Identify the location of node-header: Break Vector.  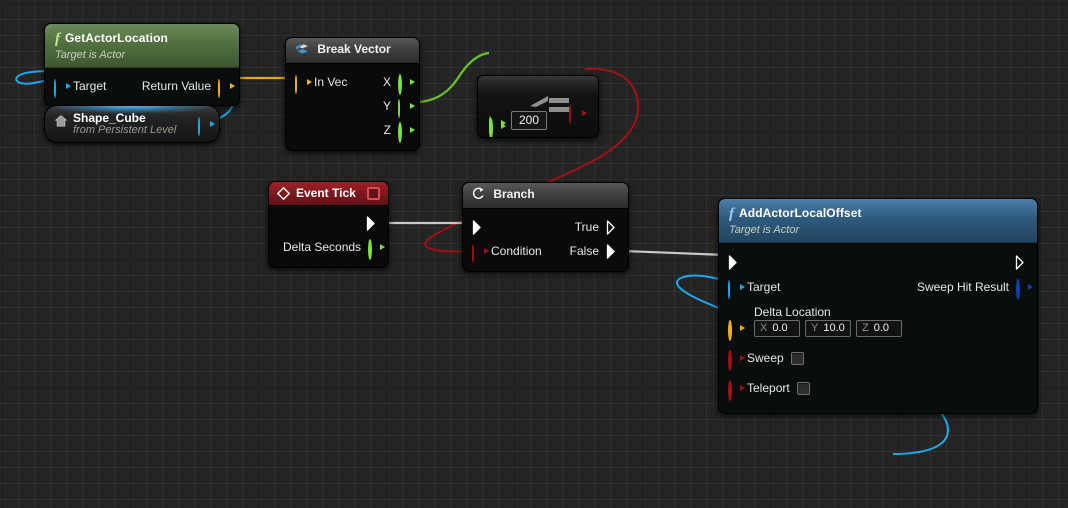
(352, 51).